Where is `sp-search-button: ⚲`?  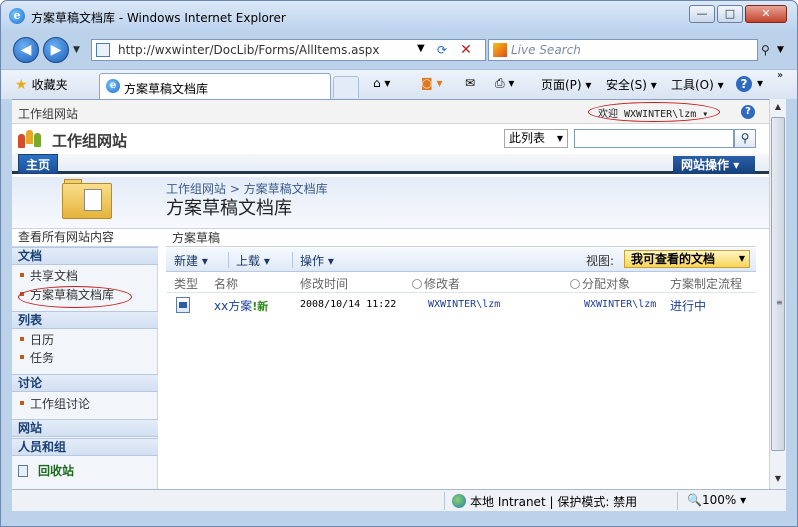
sp-search-button: ⚲ is located at coordinates (745, 138).